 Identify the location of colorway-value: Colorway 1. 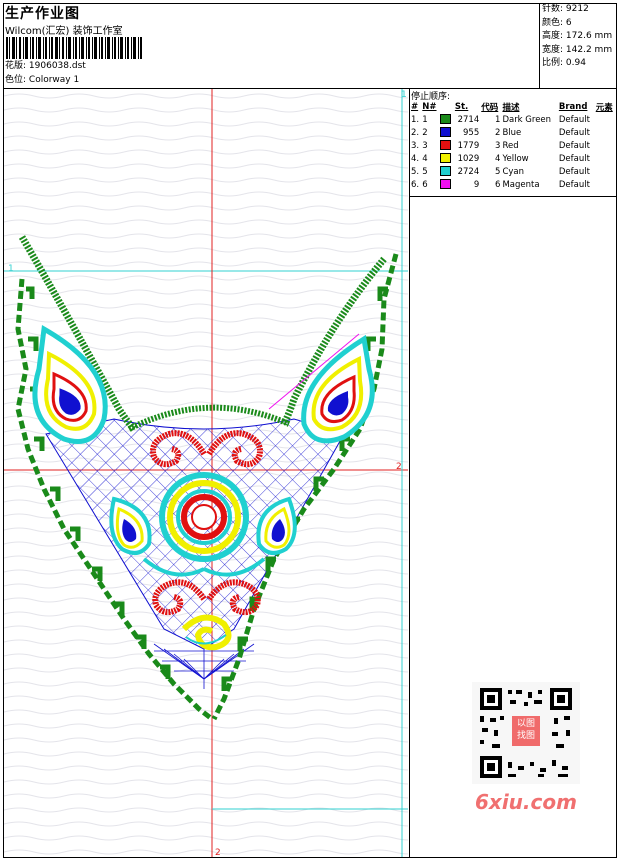
(54, 80).